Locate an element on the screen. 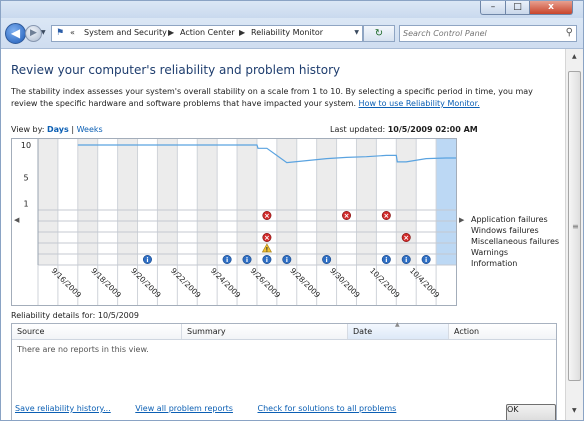 This screenshot has height=421, width=584. ok-button: OK is located at coordinates (531, 412).